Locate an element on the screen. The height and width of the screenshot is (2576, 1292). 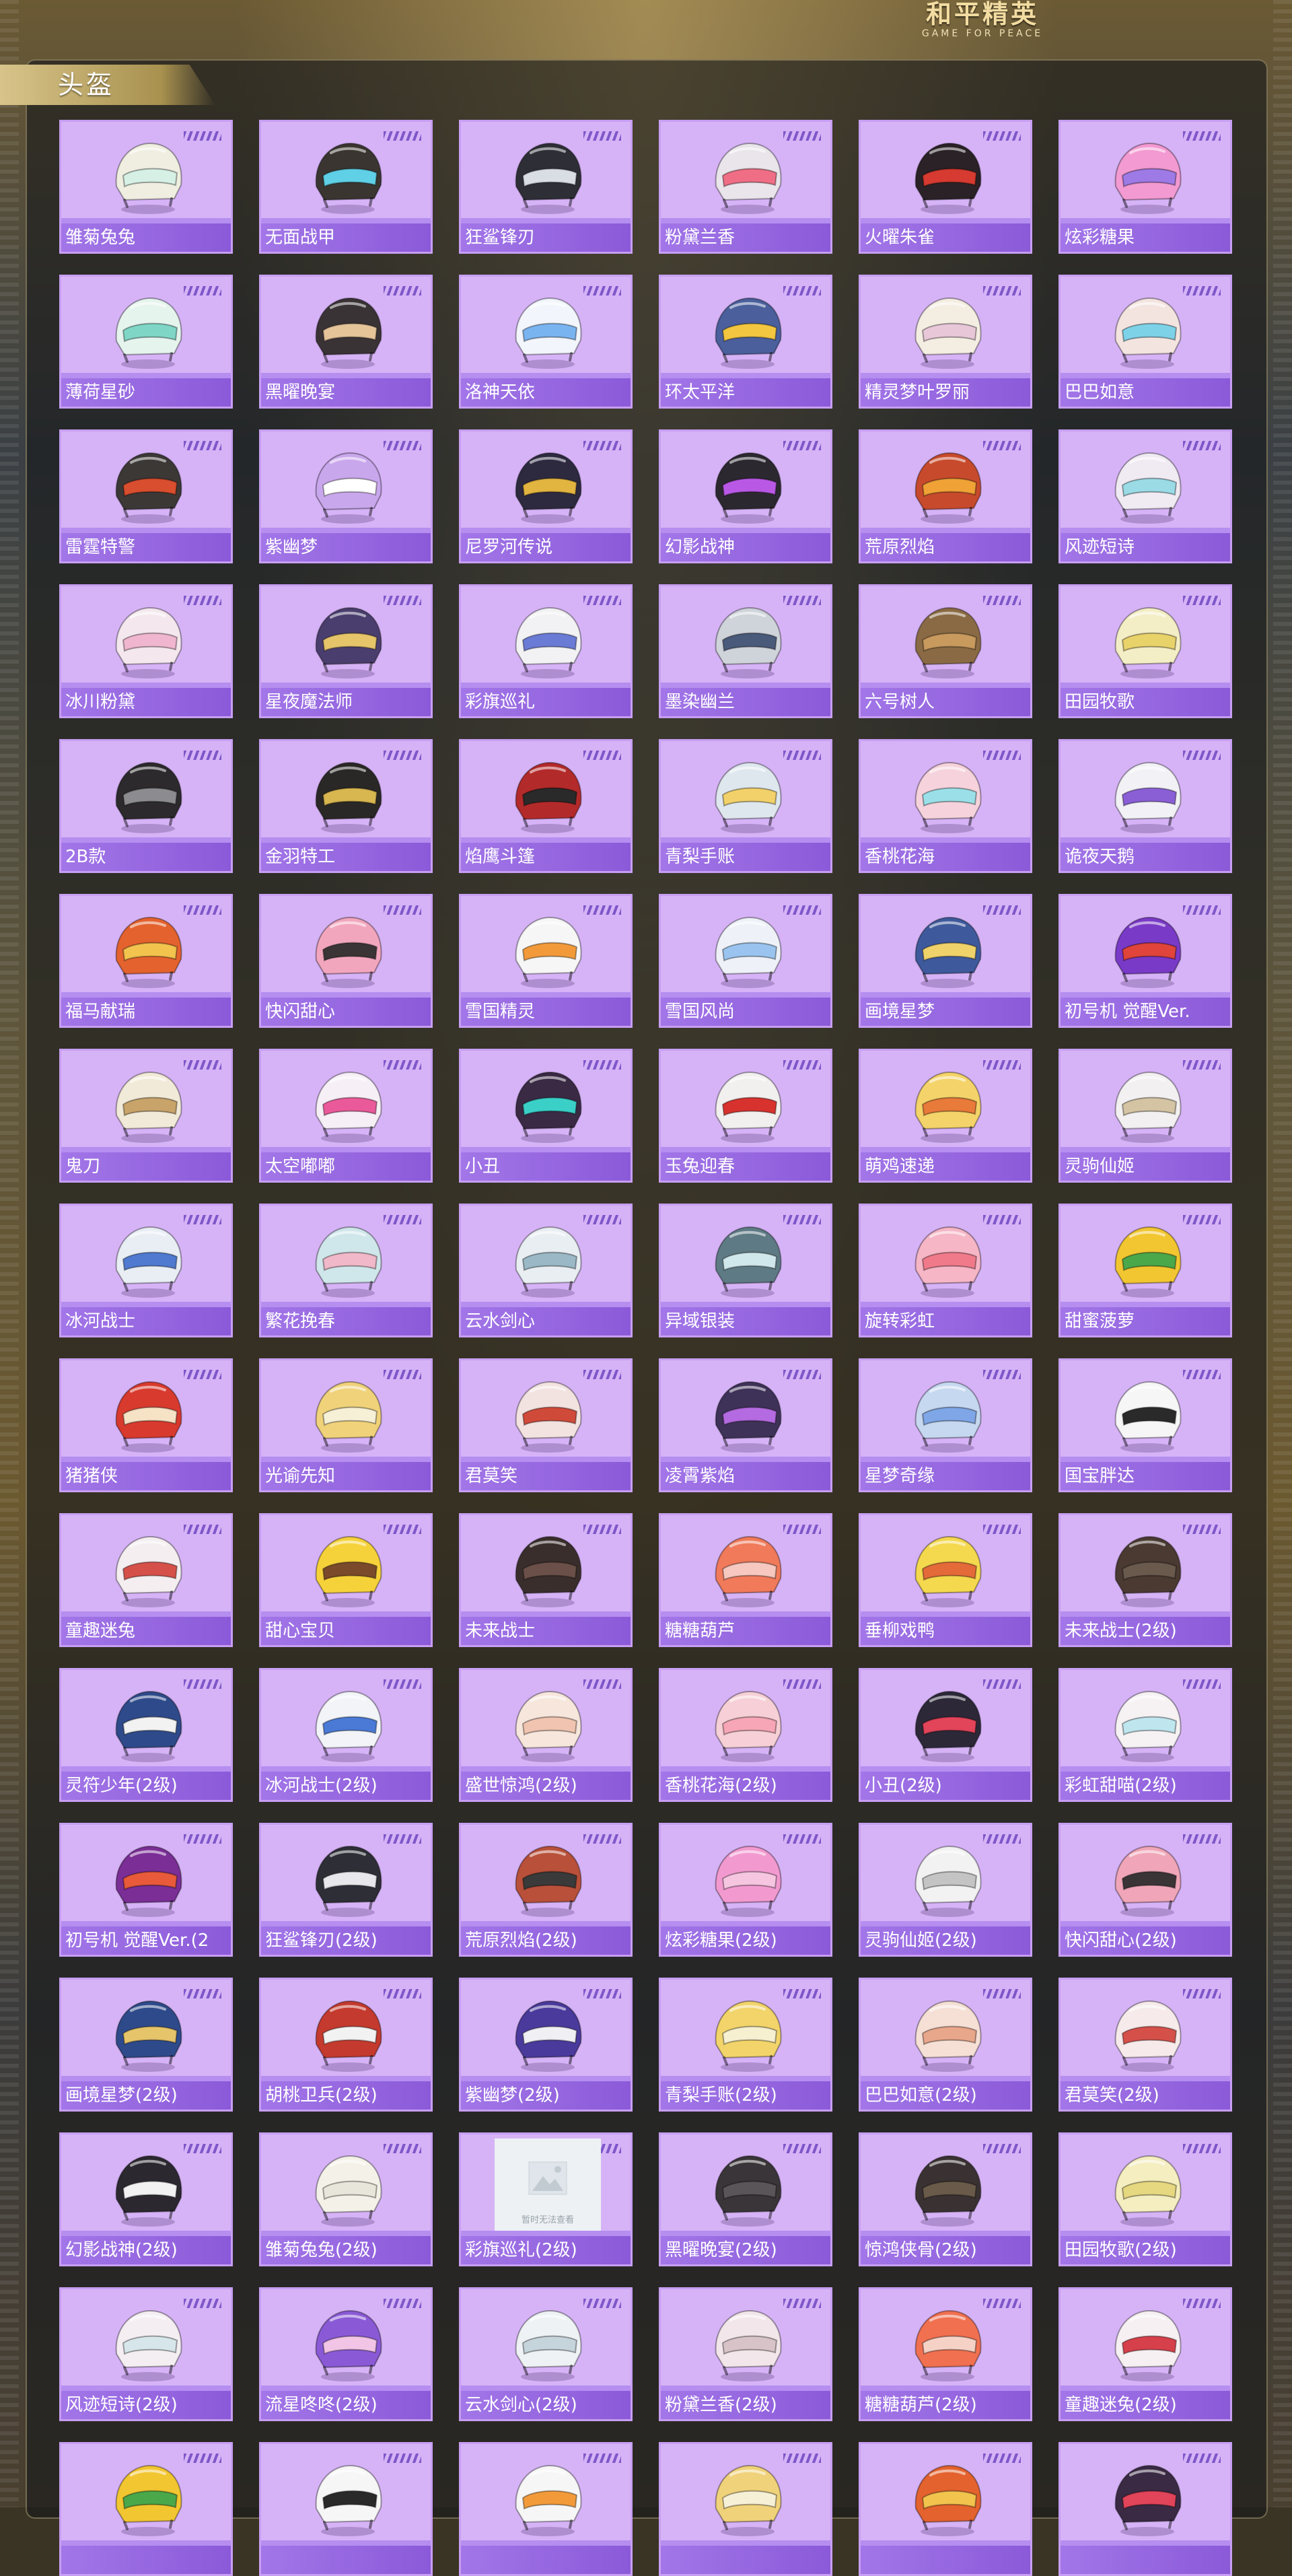
helmet-card: 金羽特工 is located at coordinates (346, 806).